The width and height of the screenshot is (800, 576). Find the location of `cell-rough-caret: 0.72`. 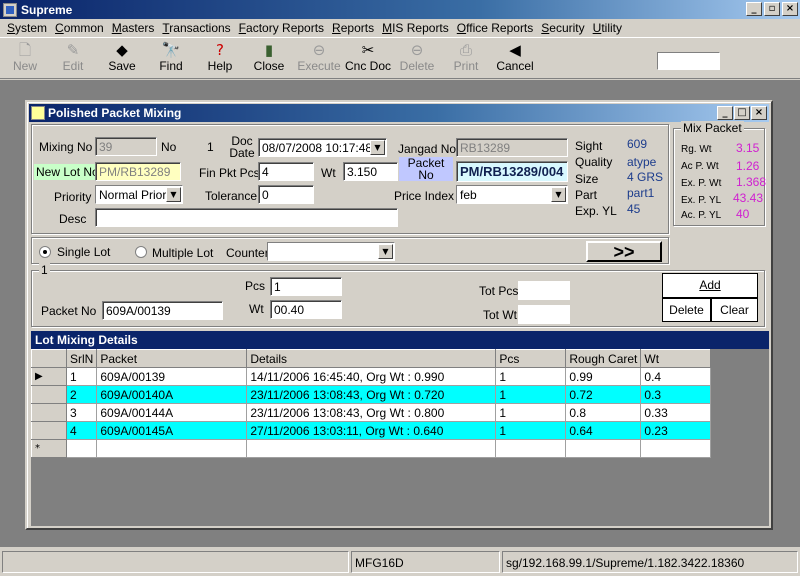

cell-rough-caret: 0.72 is located at coordinates (603, 394).